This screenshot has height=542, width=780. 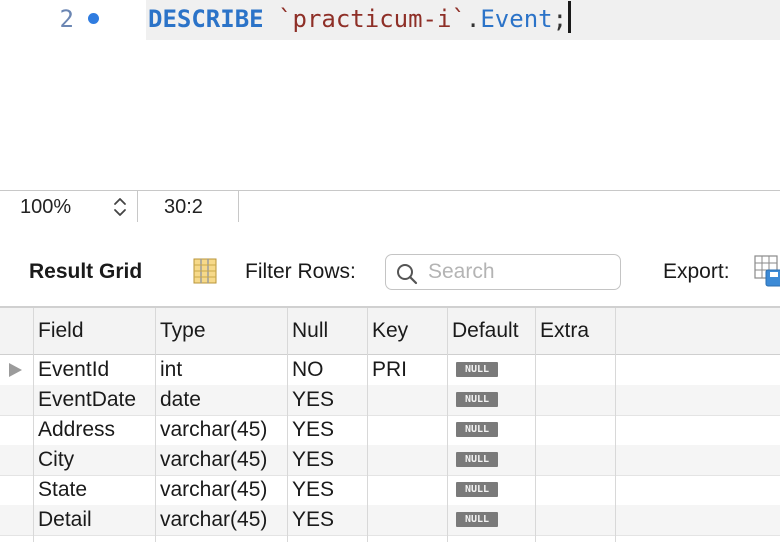 What do you see at coordinates (94, 331) in the screenshot?
I see `column-header-field: Field` at bounding box center [94, 331].